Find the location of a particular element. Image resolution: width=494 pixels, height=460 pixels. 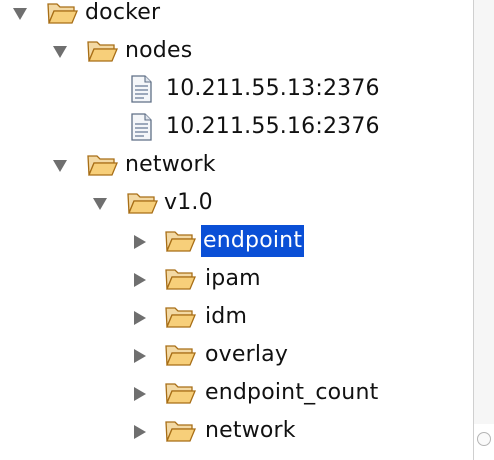

tree-node-ipam: ipam is located at coordinates (236, 281).